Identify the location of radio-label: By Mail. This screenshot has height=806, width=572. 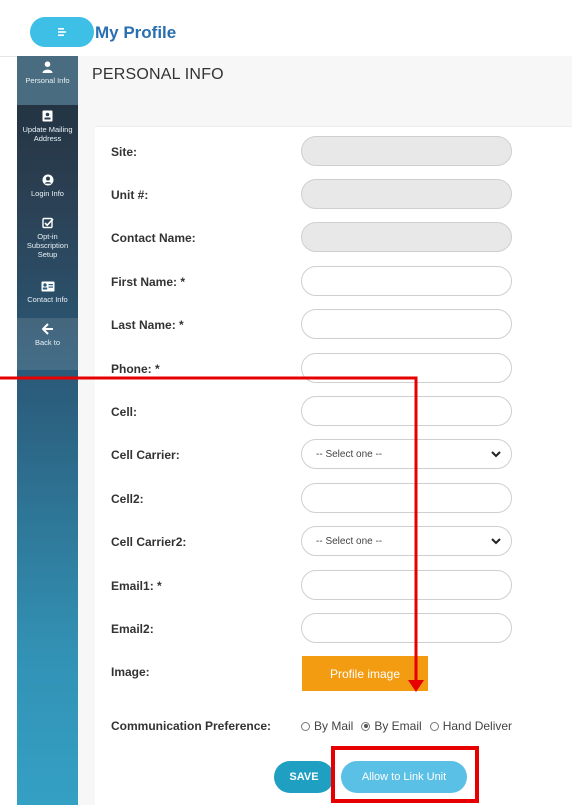
(334, 726).